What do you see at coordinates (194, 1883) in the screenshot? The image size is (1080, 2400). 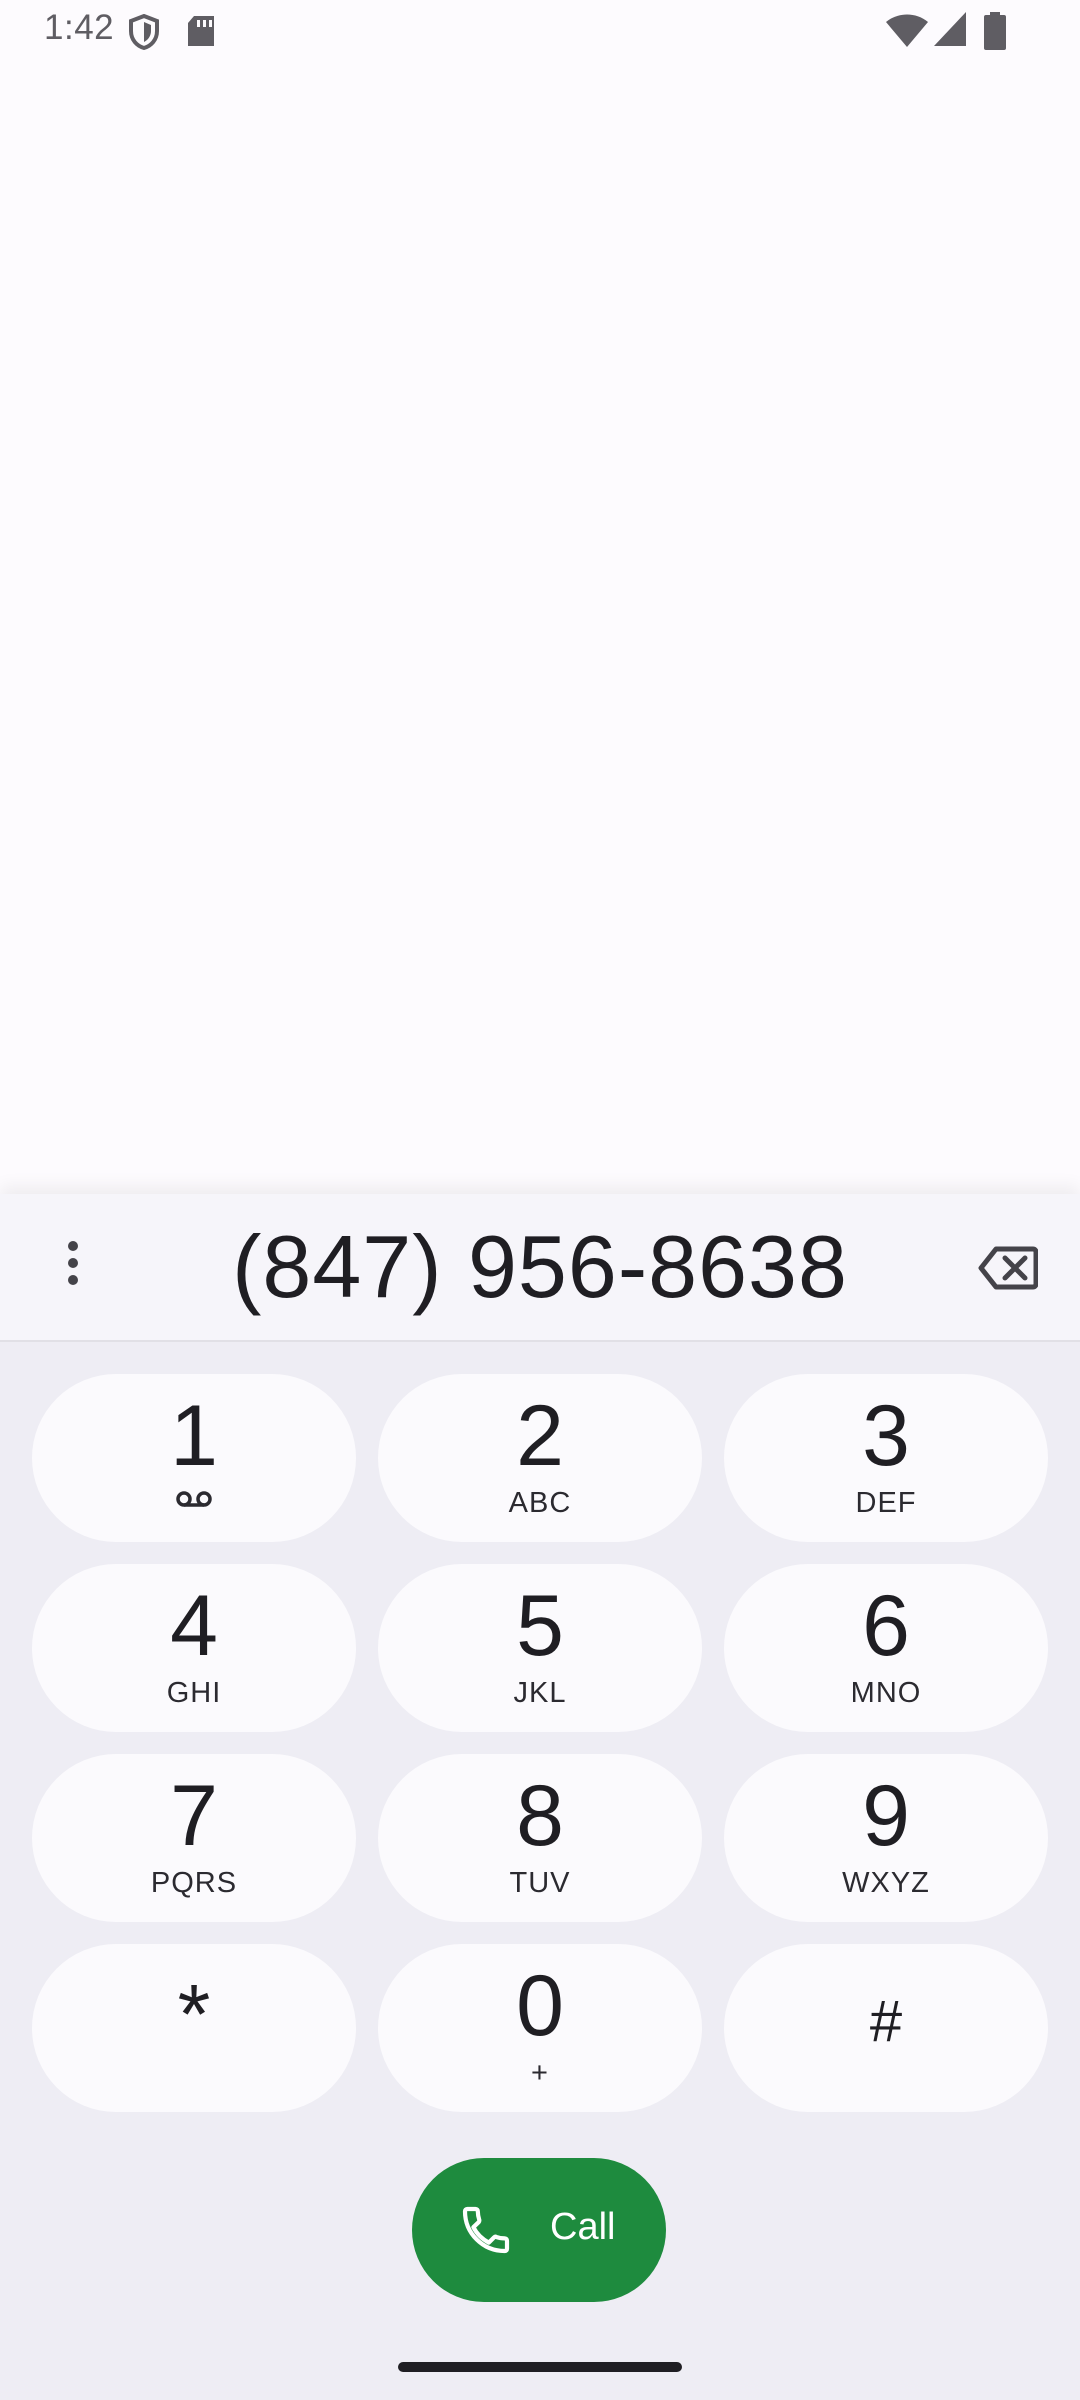 I see `key-letters: PQRS` at bounding box center [194, 1883].